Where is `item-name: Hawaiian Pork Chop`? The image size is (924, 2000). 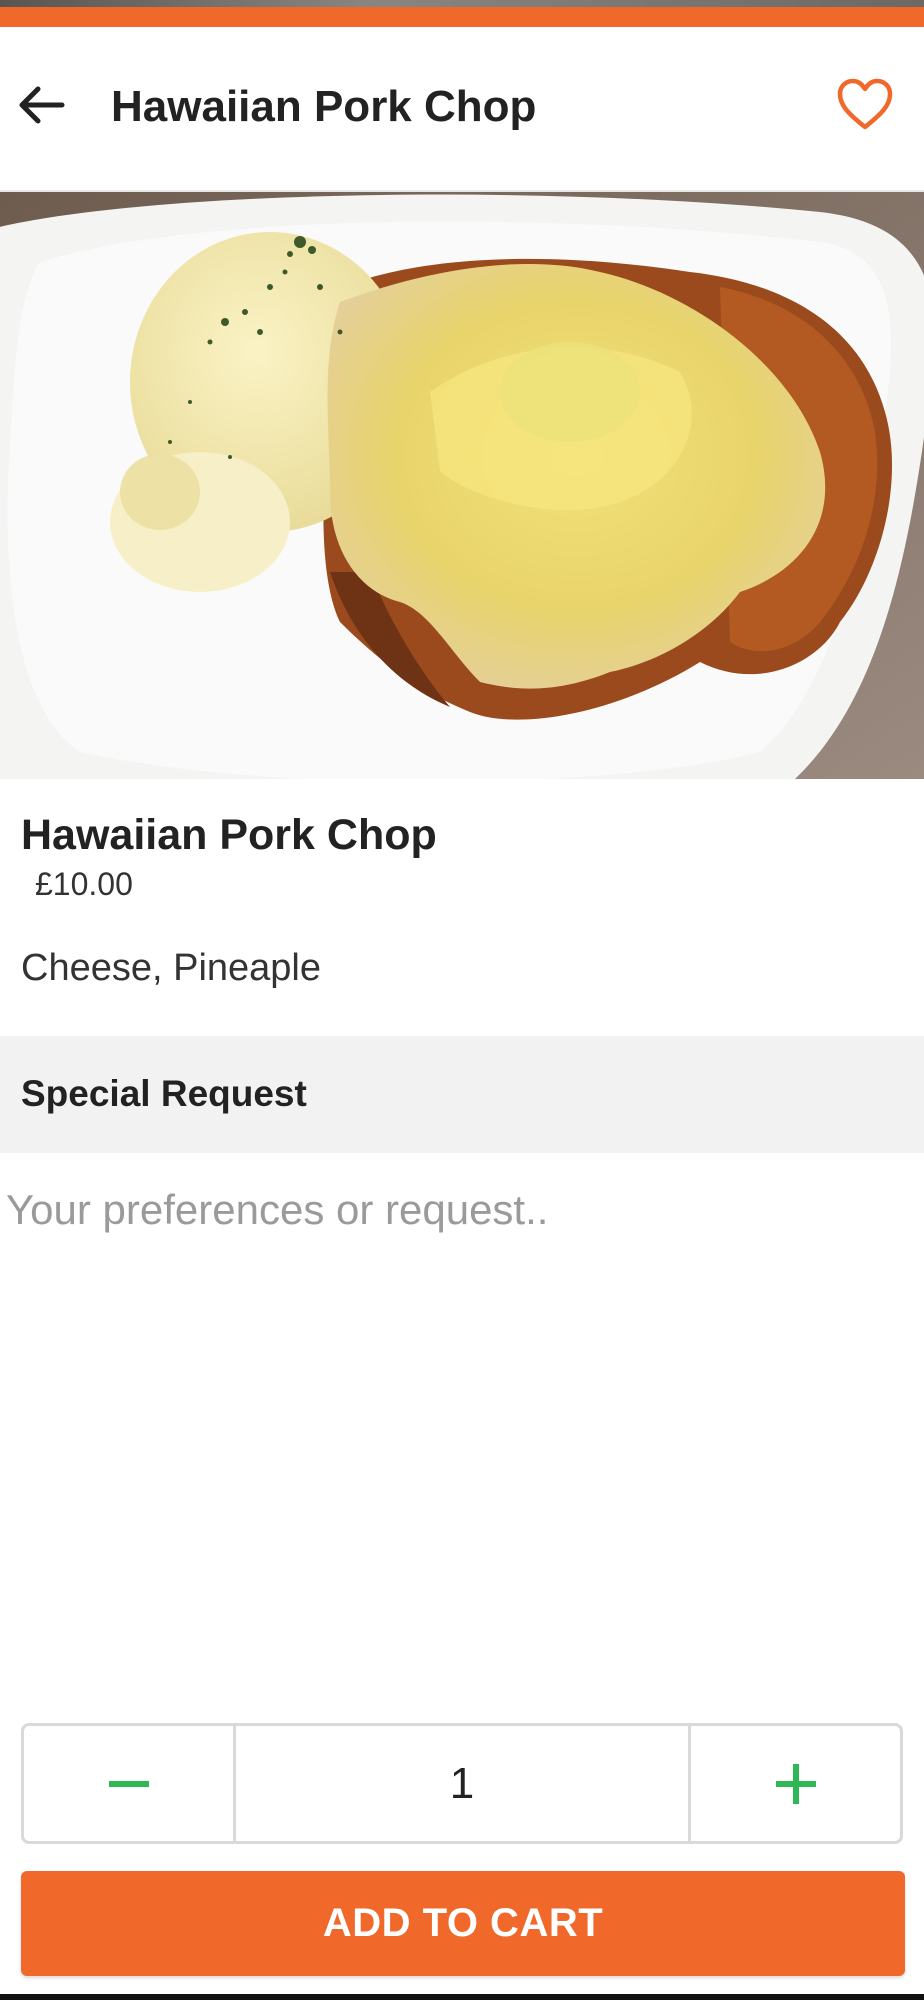 item-name: Hawaiian Pork Chop is located at coordinates (229, 835).